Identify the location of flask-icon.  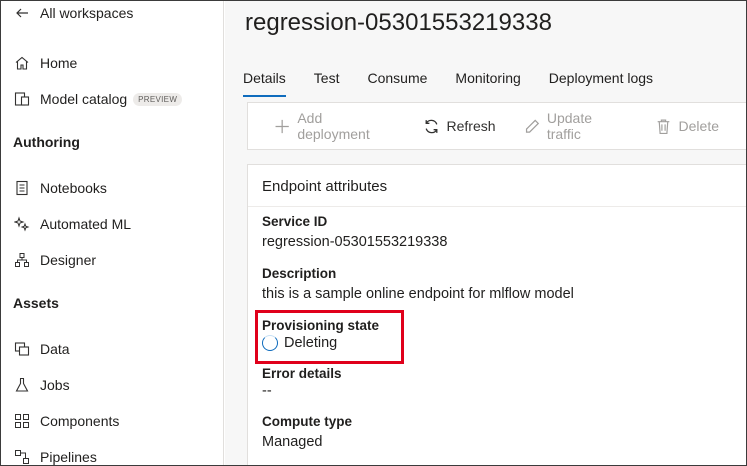
(22, 385).